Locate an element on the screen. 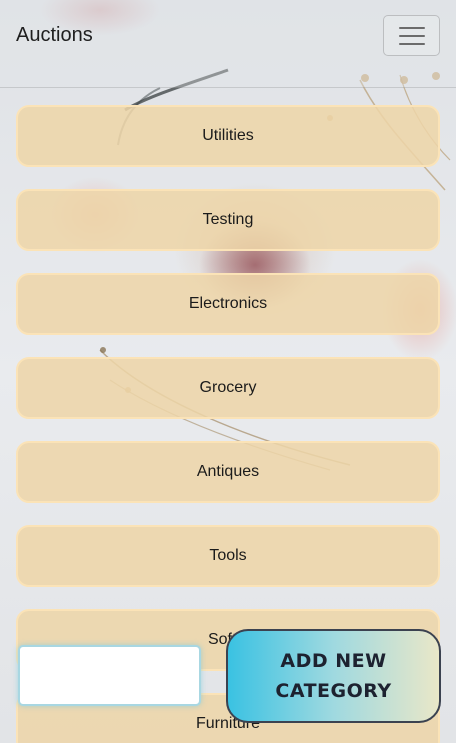 The height and width of the screenshot is (743, 456). category-item-testing: Testing is located at coordinates (228, 220).